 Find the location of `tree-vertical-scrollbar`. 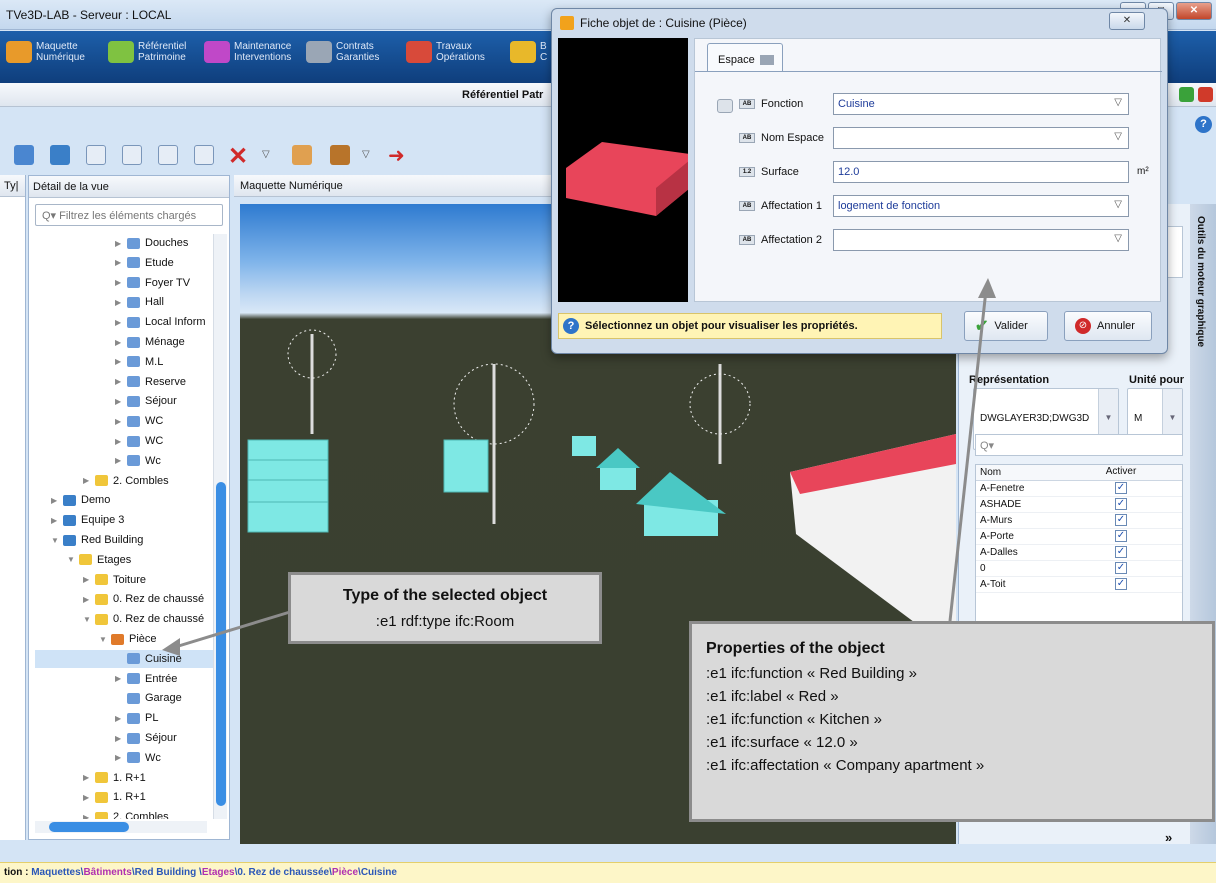

tree-vertical-scrollbar is located at coordinates (220, 526).